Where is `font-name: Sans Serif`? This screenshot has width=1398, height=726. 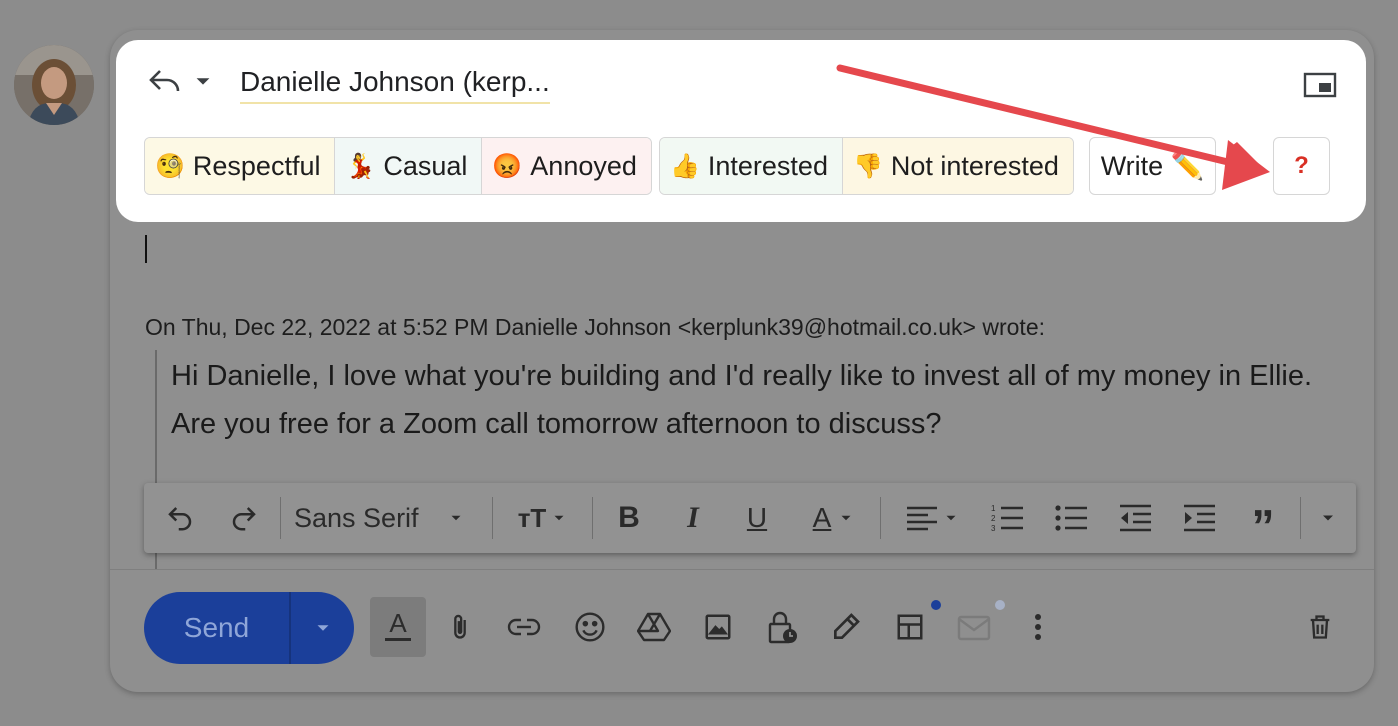 font-name: Sans Serif is located at coordinates (356, 517).